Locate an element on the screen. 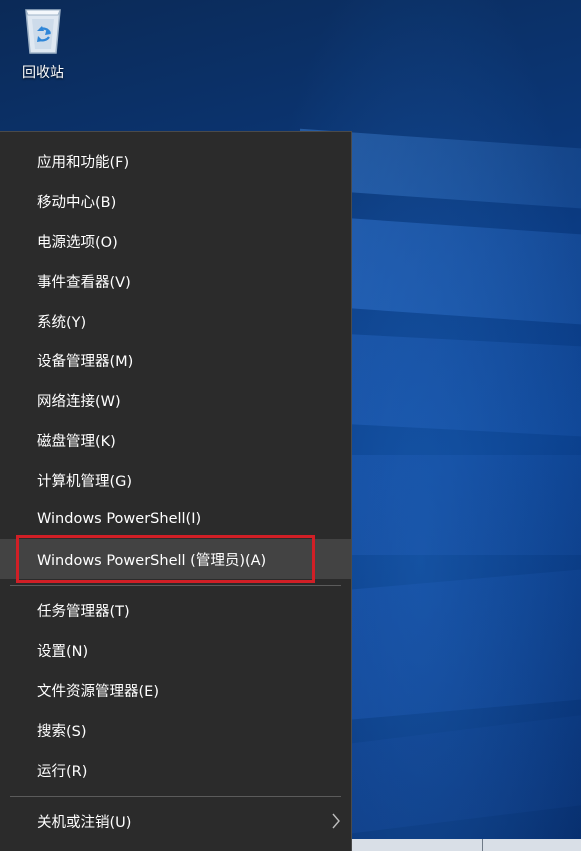 The width and height of the screenshot is (581, 851). recycle-bin-shortcut: 回收站 is located at coordinates (43, 42).